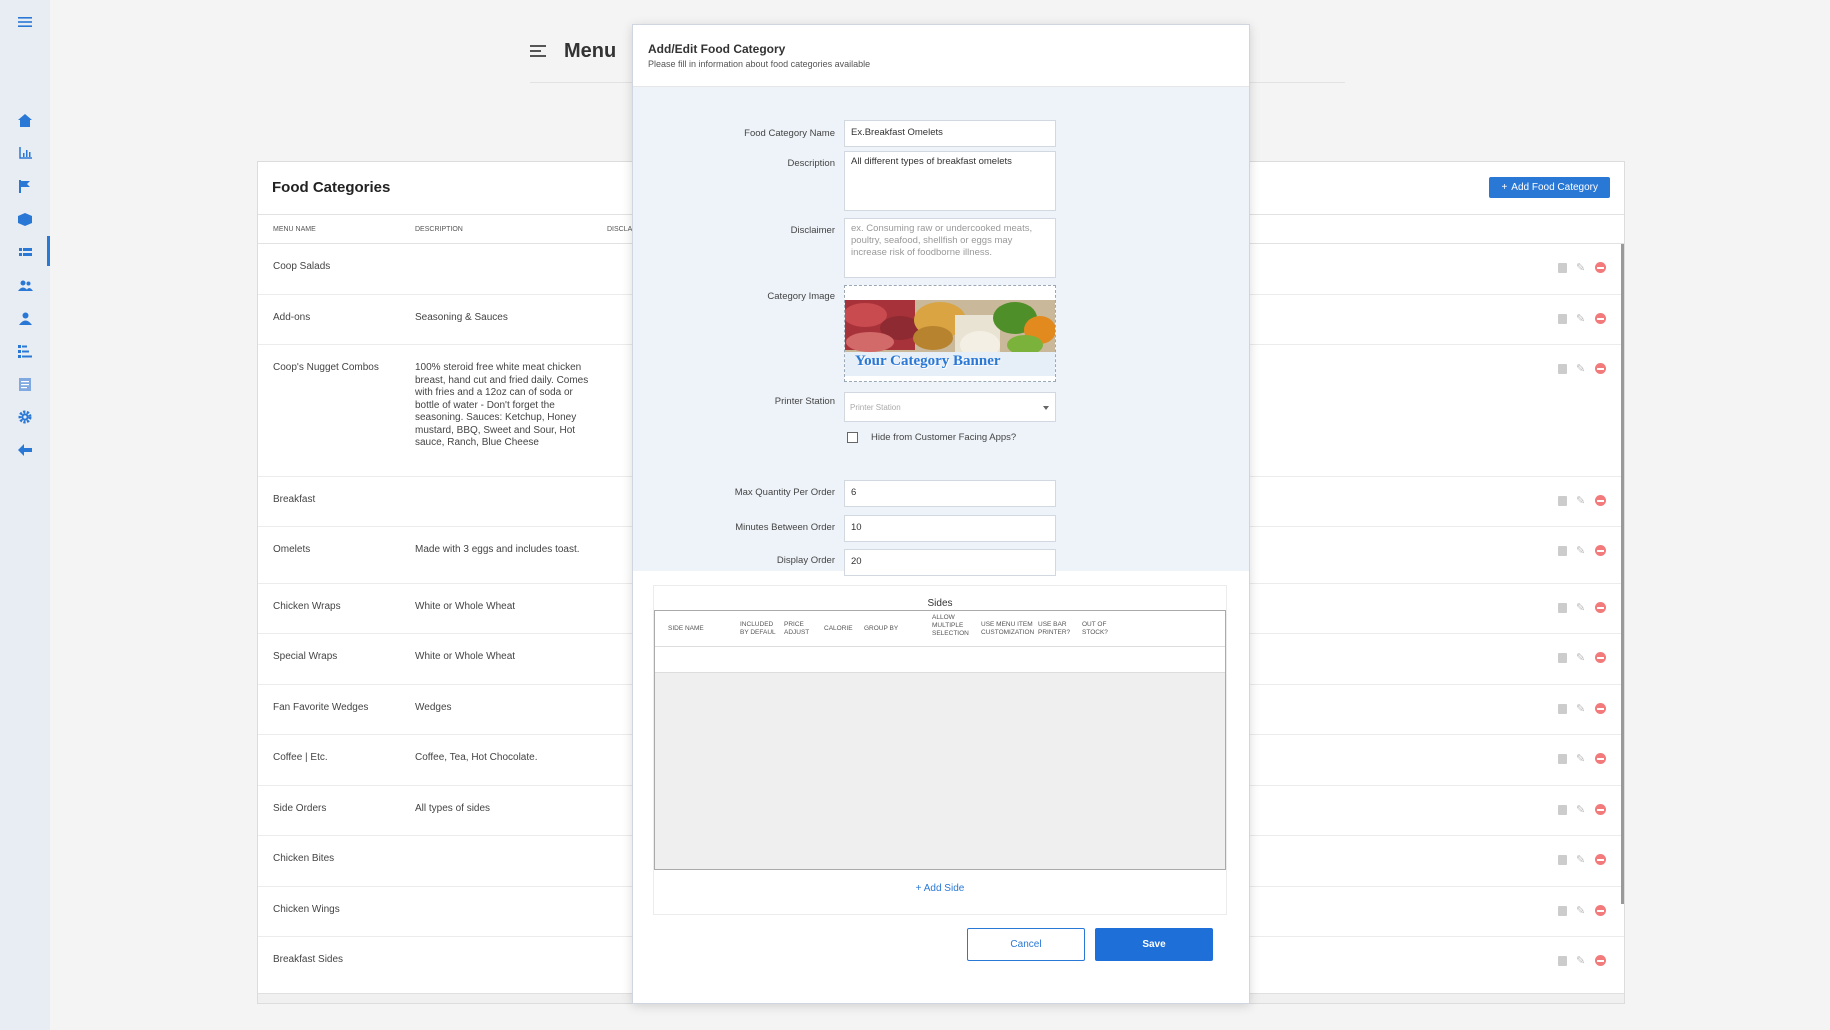 This screenshot has width=1830, height=1030. What do you see at coordinates (1008, 628) in the screenshot?
I see `sides-col-customization: USE MENU ITEM CUSTOMIZATION` at bounding box center [1008, 628].